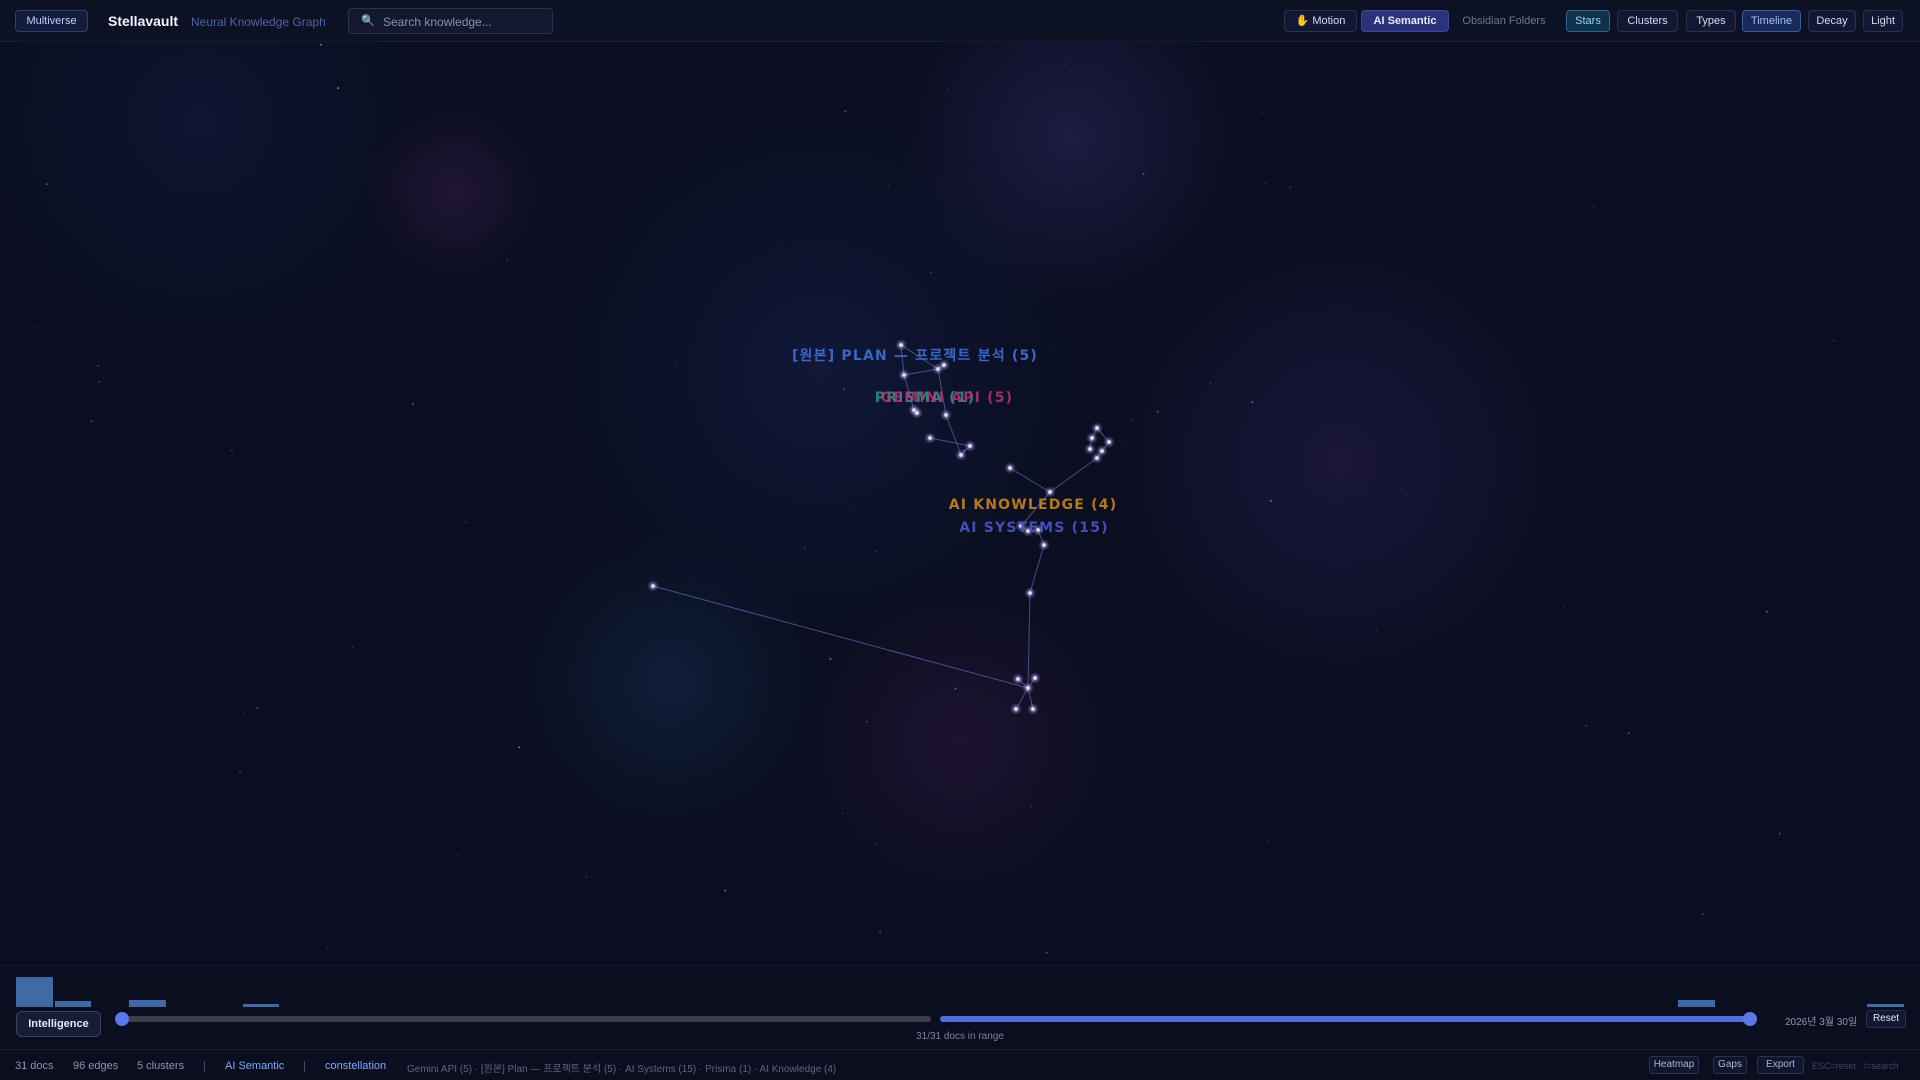 The image size is (1920, 1080). Describe the element at coordinates (465, 22) in the screenshot. I see `search-input` at that location.